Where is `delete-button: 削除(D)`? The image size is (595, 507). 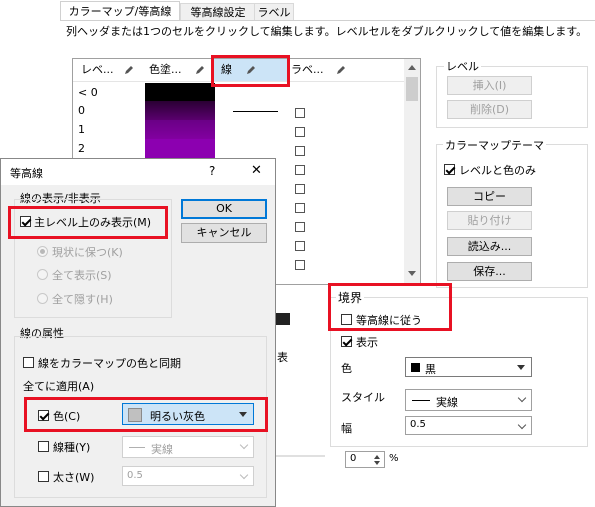 delete-button: 削除(D) is located at coordinates (489, 109).